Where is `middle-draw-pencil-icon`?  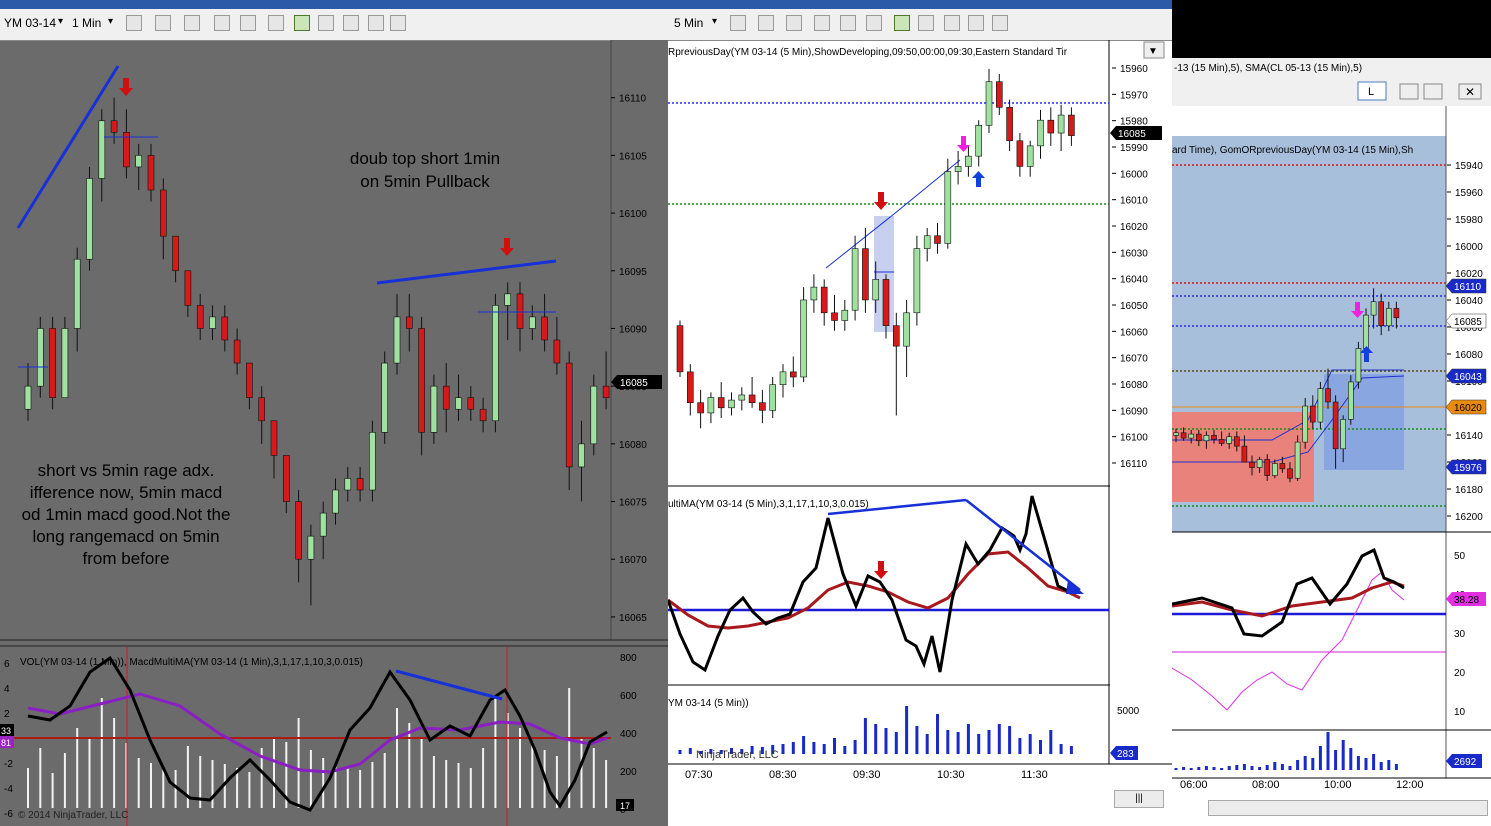 middle-draw-pencil-icon is located at coordinates (766, 23).